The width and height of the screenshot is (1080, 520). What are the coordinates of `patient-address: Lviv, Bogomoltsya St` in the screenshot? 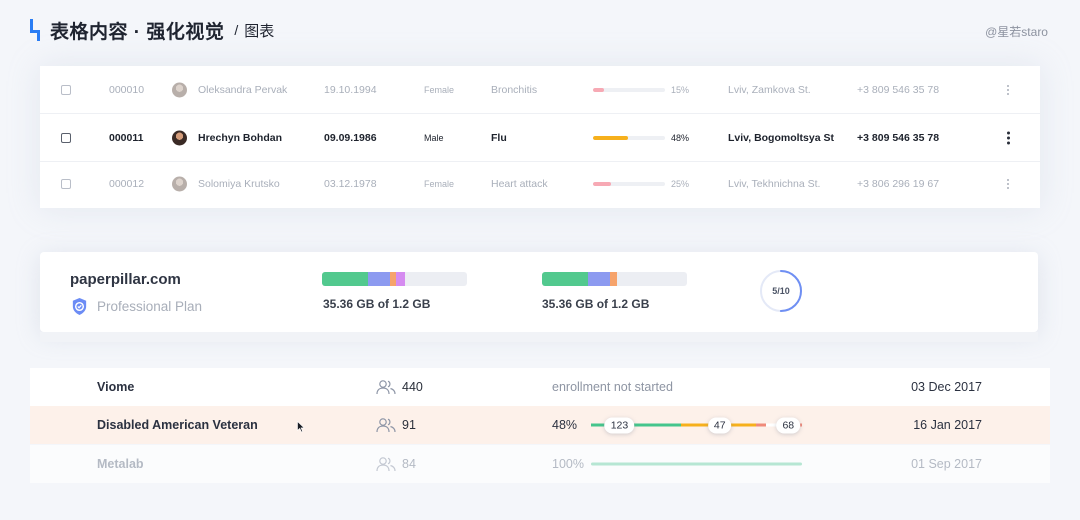 It's located at (781, 137).